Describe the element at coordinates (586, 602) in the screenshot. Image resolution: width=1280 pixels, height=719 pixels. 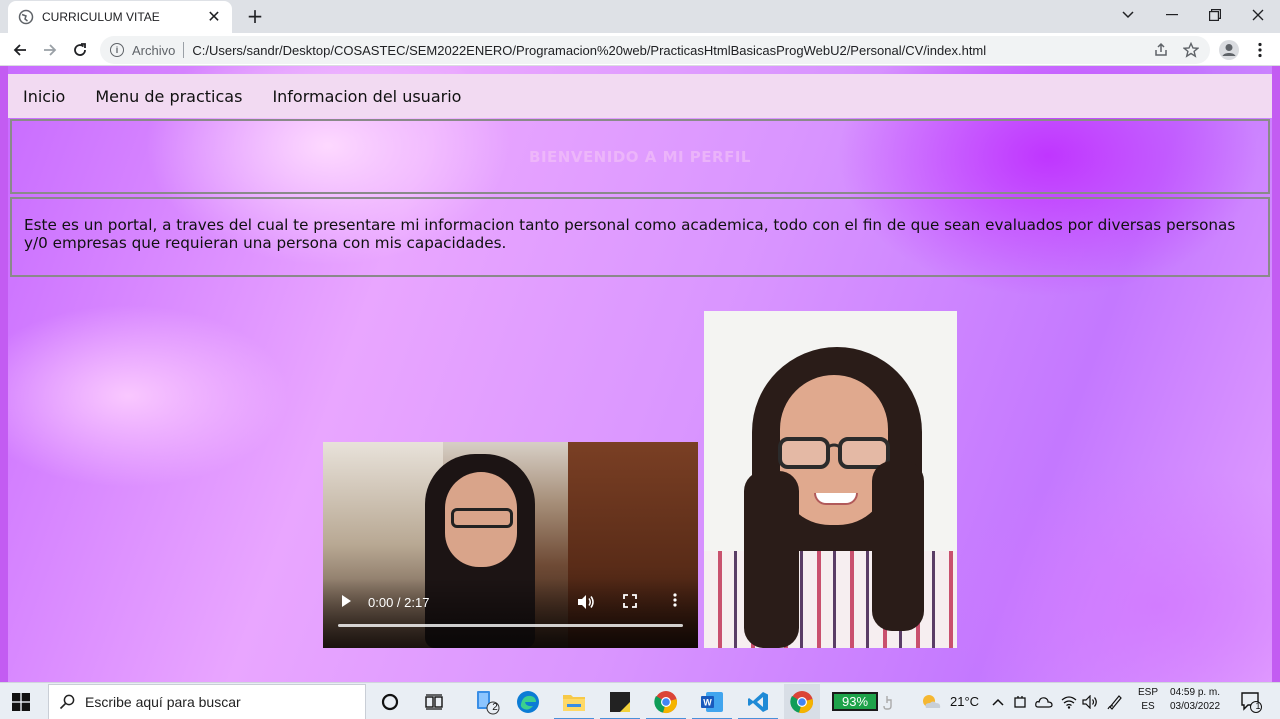
I see `volume-icon` at that location.